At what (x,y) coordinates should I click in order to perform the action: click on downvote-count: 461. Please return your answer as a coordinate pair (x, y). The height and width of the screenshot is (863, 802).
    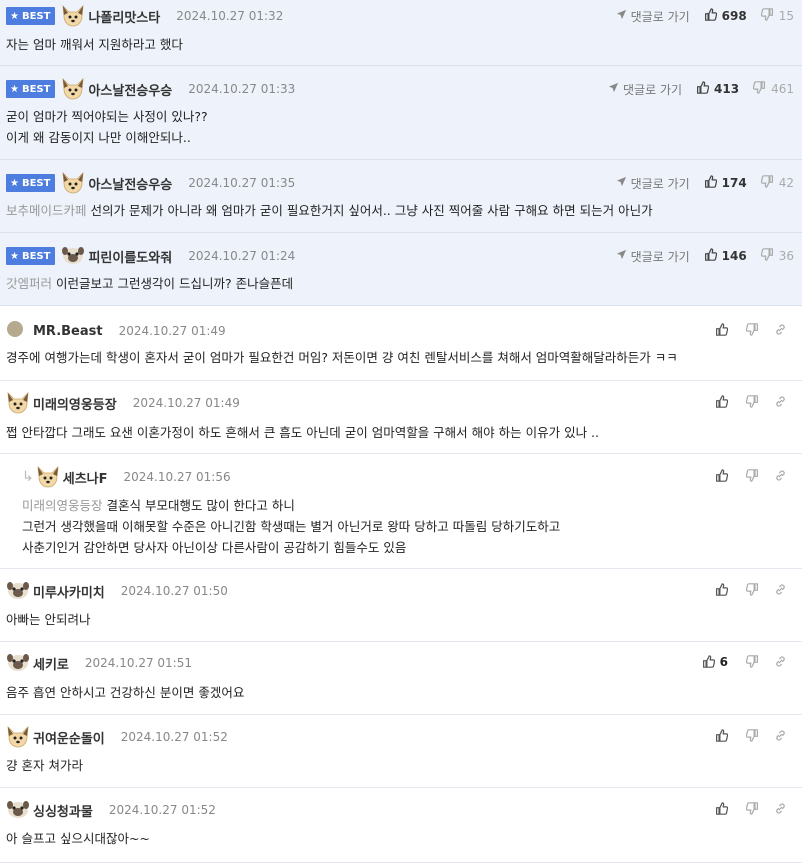
    Looking at the image, I should click on (782, 89).